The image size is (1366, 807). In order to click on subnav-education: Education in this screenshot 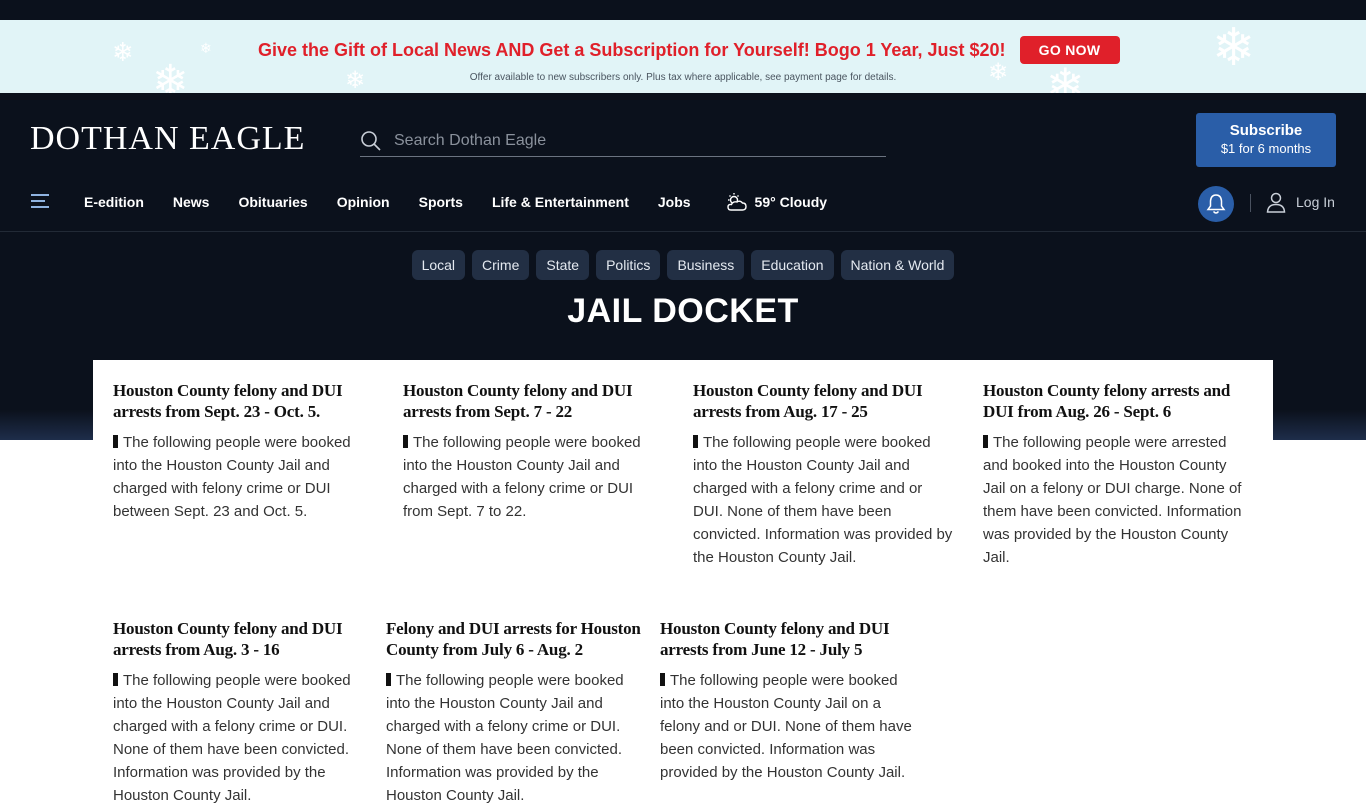, I will do `click(792, 265)`.